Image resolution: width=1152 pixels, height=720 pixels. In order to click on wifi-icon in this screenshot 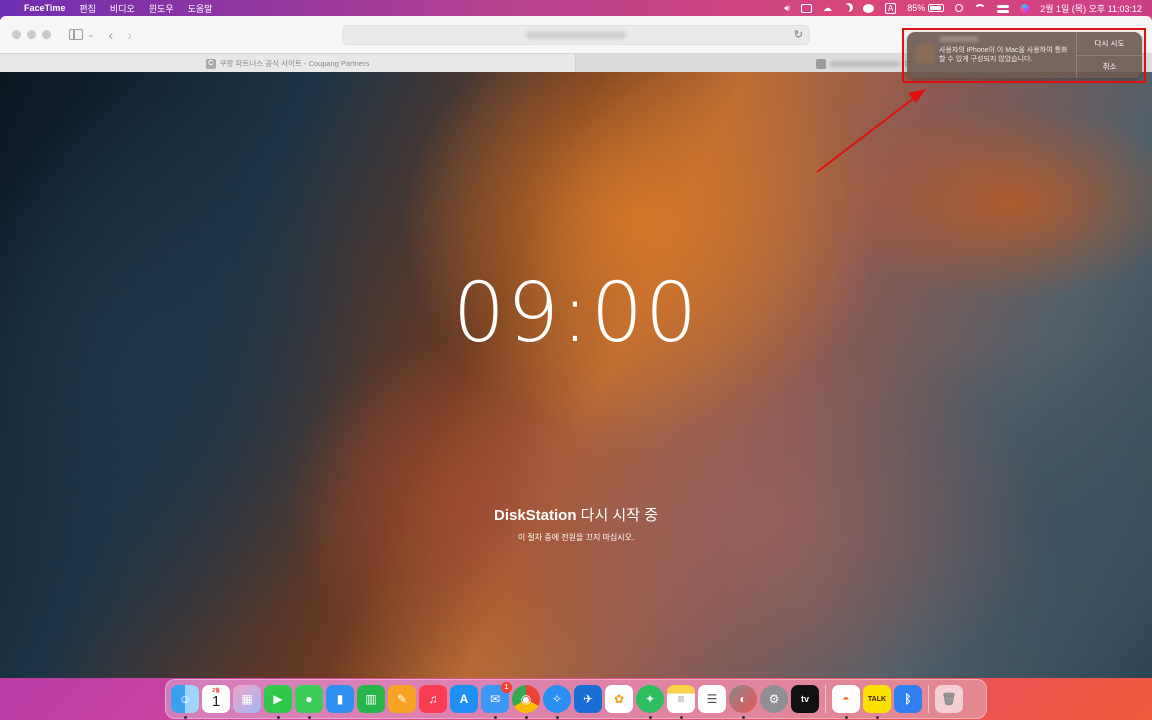, I will do `click(980, 8)`.